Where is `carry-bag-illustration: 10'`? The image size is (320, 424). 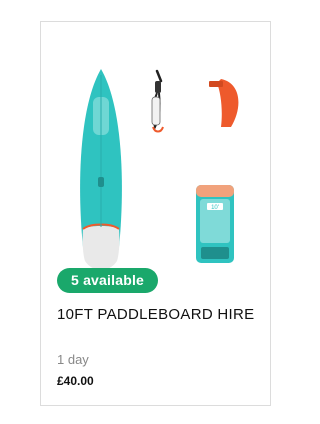
carry-bag-illustration: 10' is located at coordinates (215, 224).